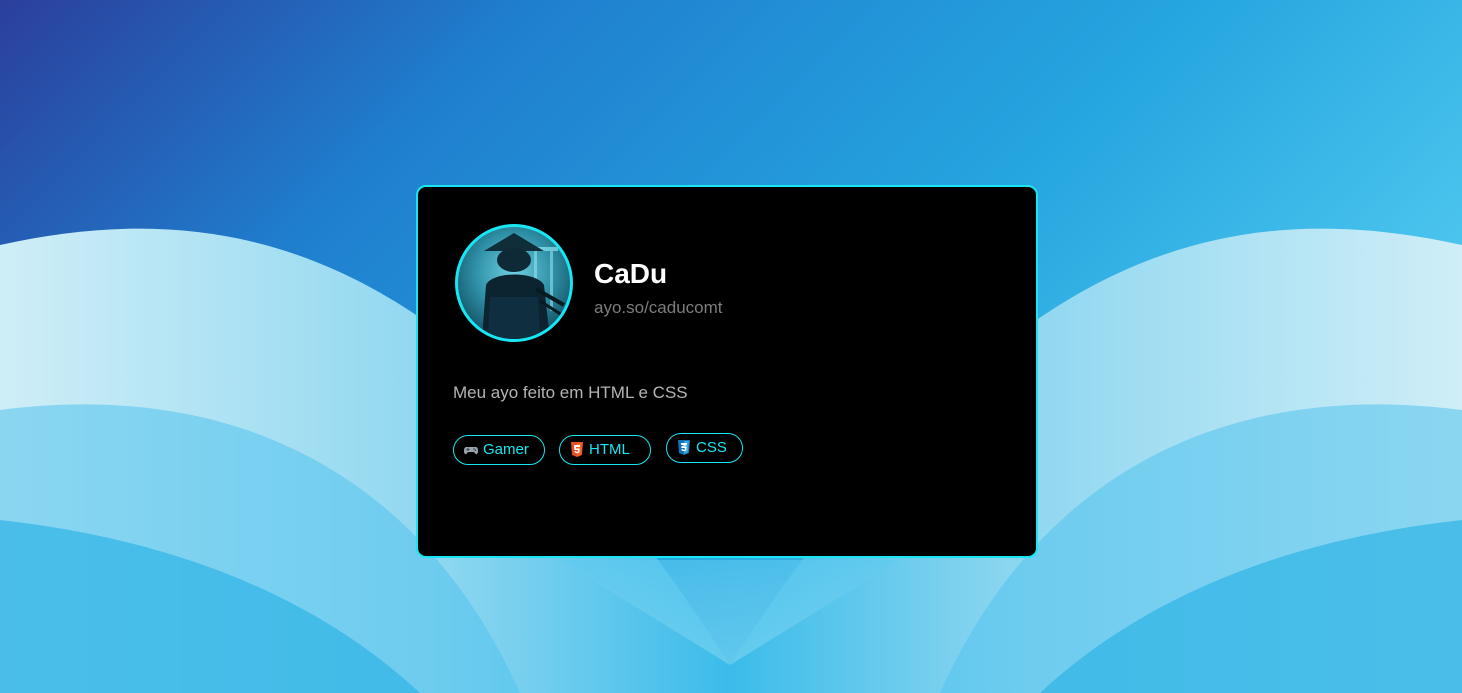 The height and width of the screenshot is (693, 1462). I want to click on css3-icon, so click(684, 448).